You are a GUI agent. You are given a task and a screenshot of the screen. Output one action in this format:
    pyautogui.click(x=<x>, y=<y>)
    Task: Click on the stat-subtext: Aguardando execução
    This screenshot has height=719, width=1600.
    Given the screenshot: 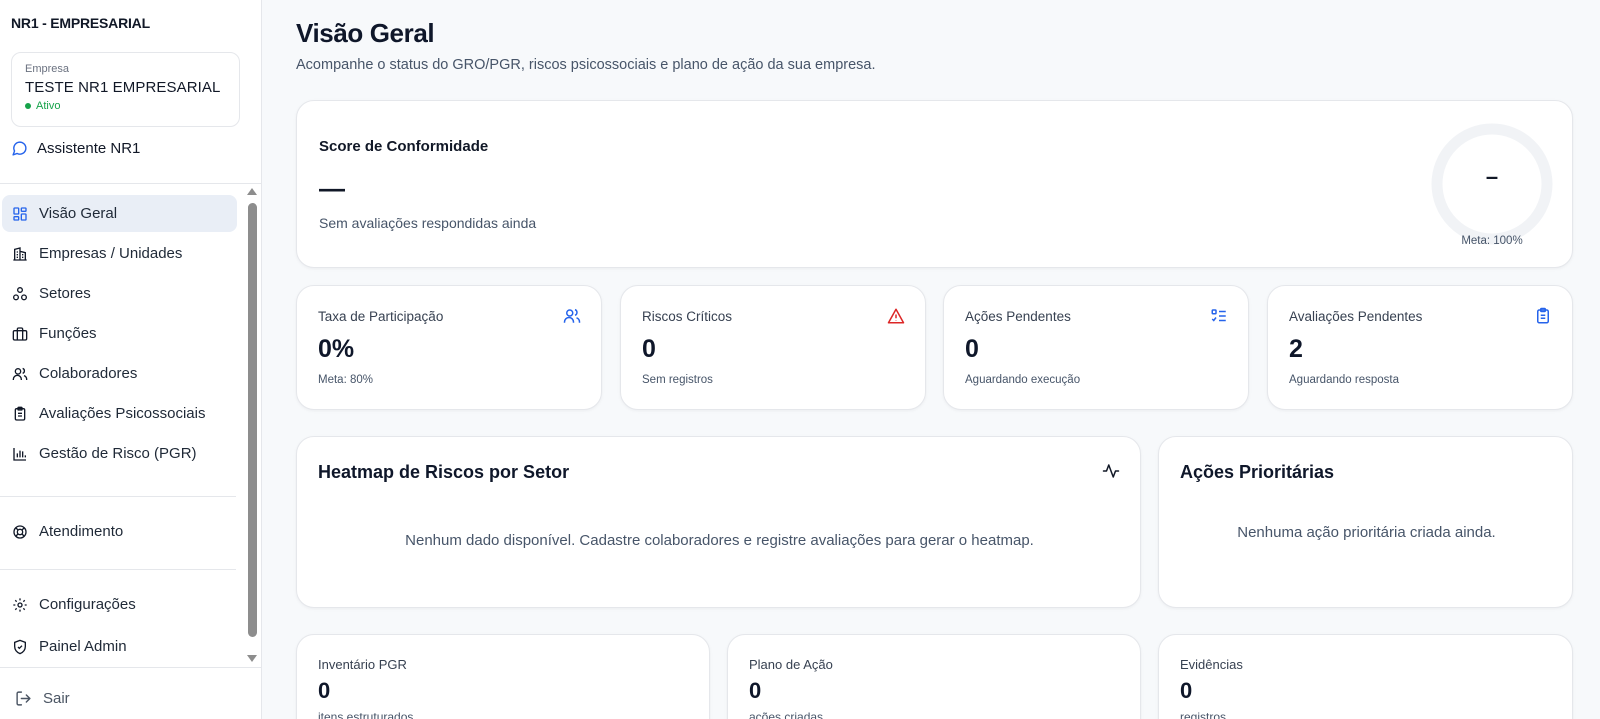 What is the action you would take?
    pyautogui.click(x=1023, y=380)
    